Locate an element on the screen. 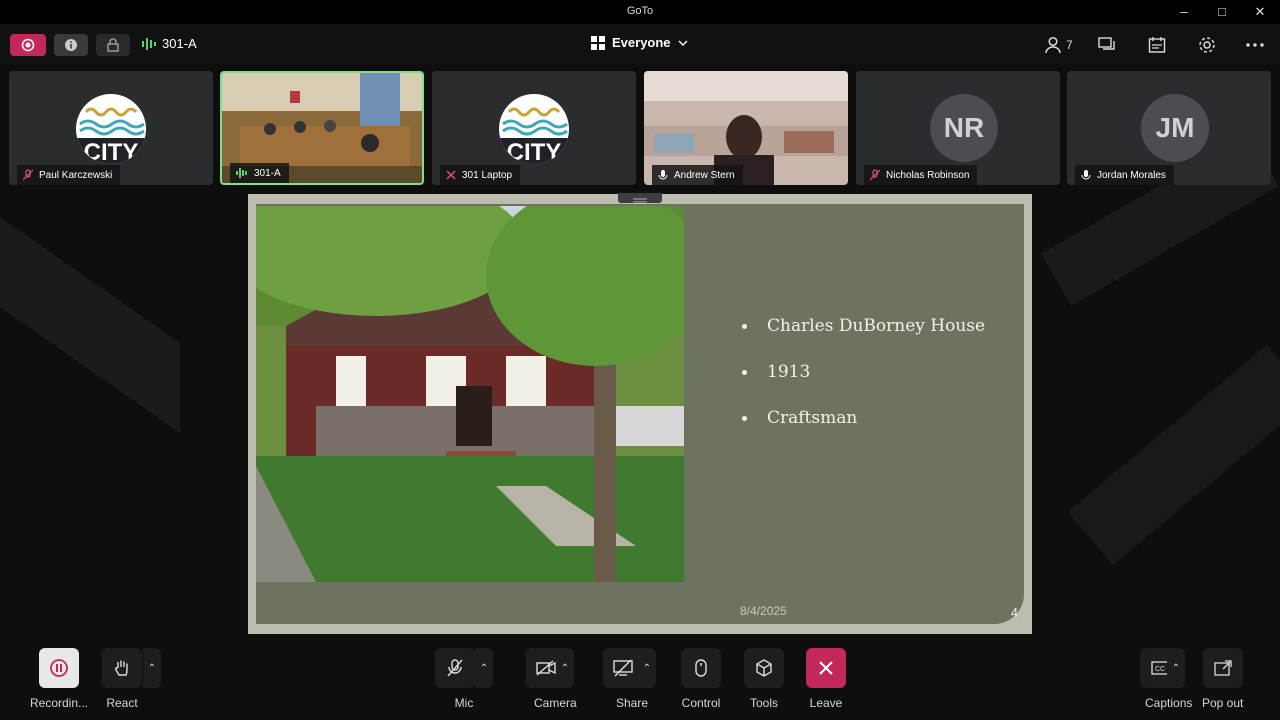 The width and height of the screenshot is (1280, 720). room-indicator: 301-A is located at coordinates (169, 43).